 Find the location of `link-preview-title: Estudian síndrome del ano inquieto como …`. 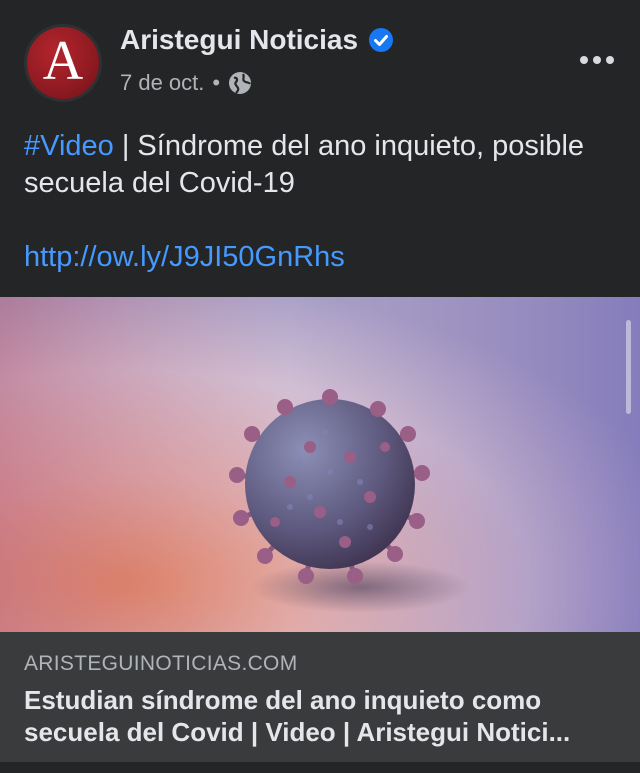

link-preview-title: Estudian síndrome del ano inquieto como … is located at coordinates (322, 716).